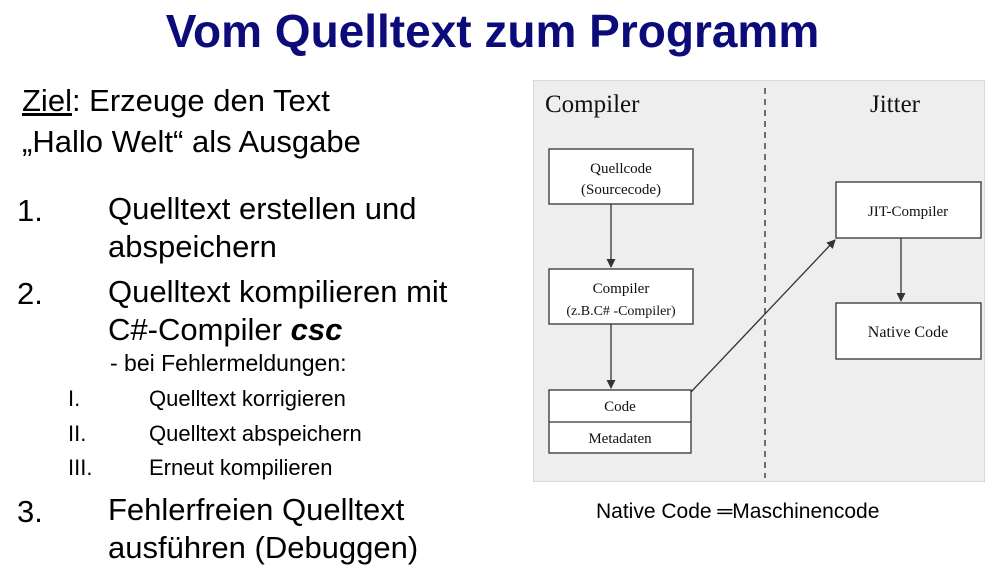 This screenshot has width=985, height=580. I want to click on slide-title: Vom Quelltext zum Programm, so click(492, 31).